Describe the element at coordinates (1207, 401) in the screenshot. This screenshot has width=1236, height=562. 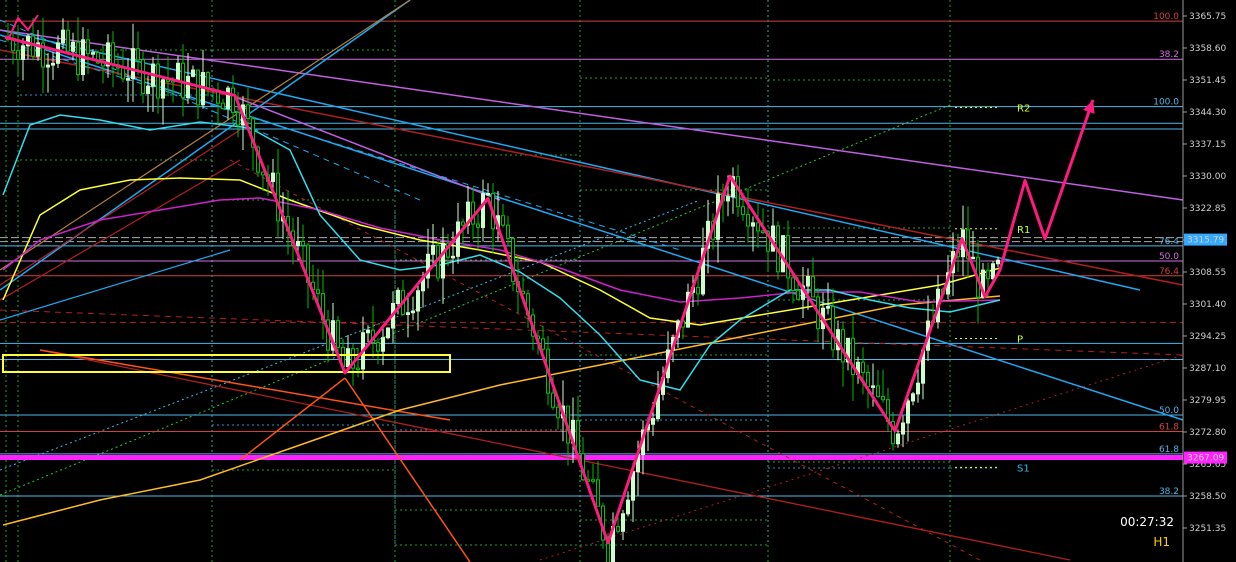
I see `price-tick-label-12: 3279.95` at that location.